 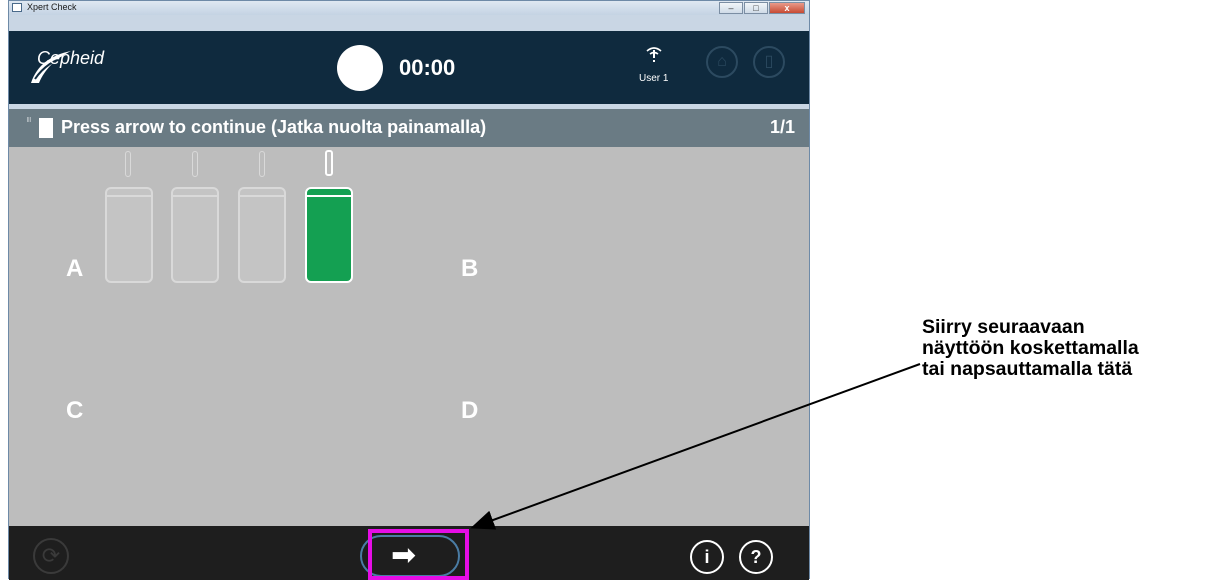 What do you see at coordinates (418, 554) in the screenshot?
I see `highlight-box` at bounding box center [418, 554].